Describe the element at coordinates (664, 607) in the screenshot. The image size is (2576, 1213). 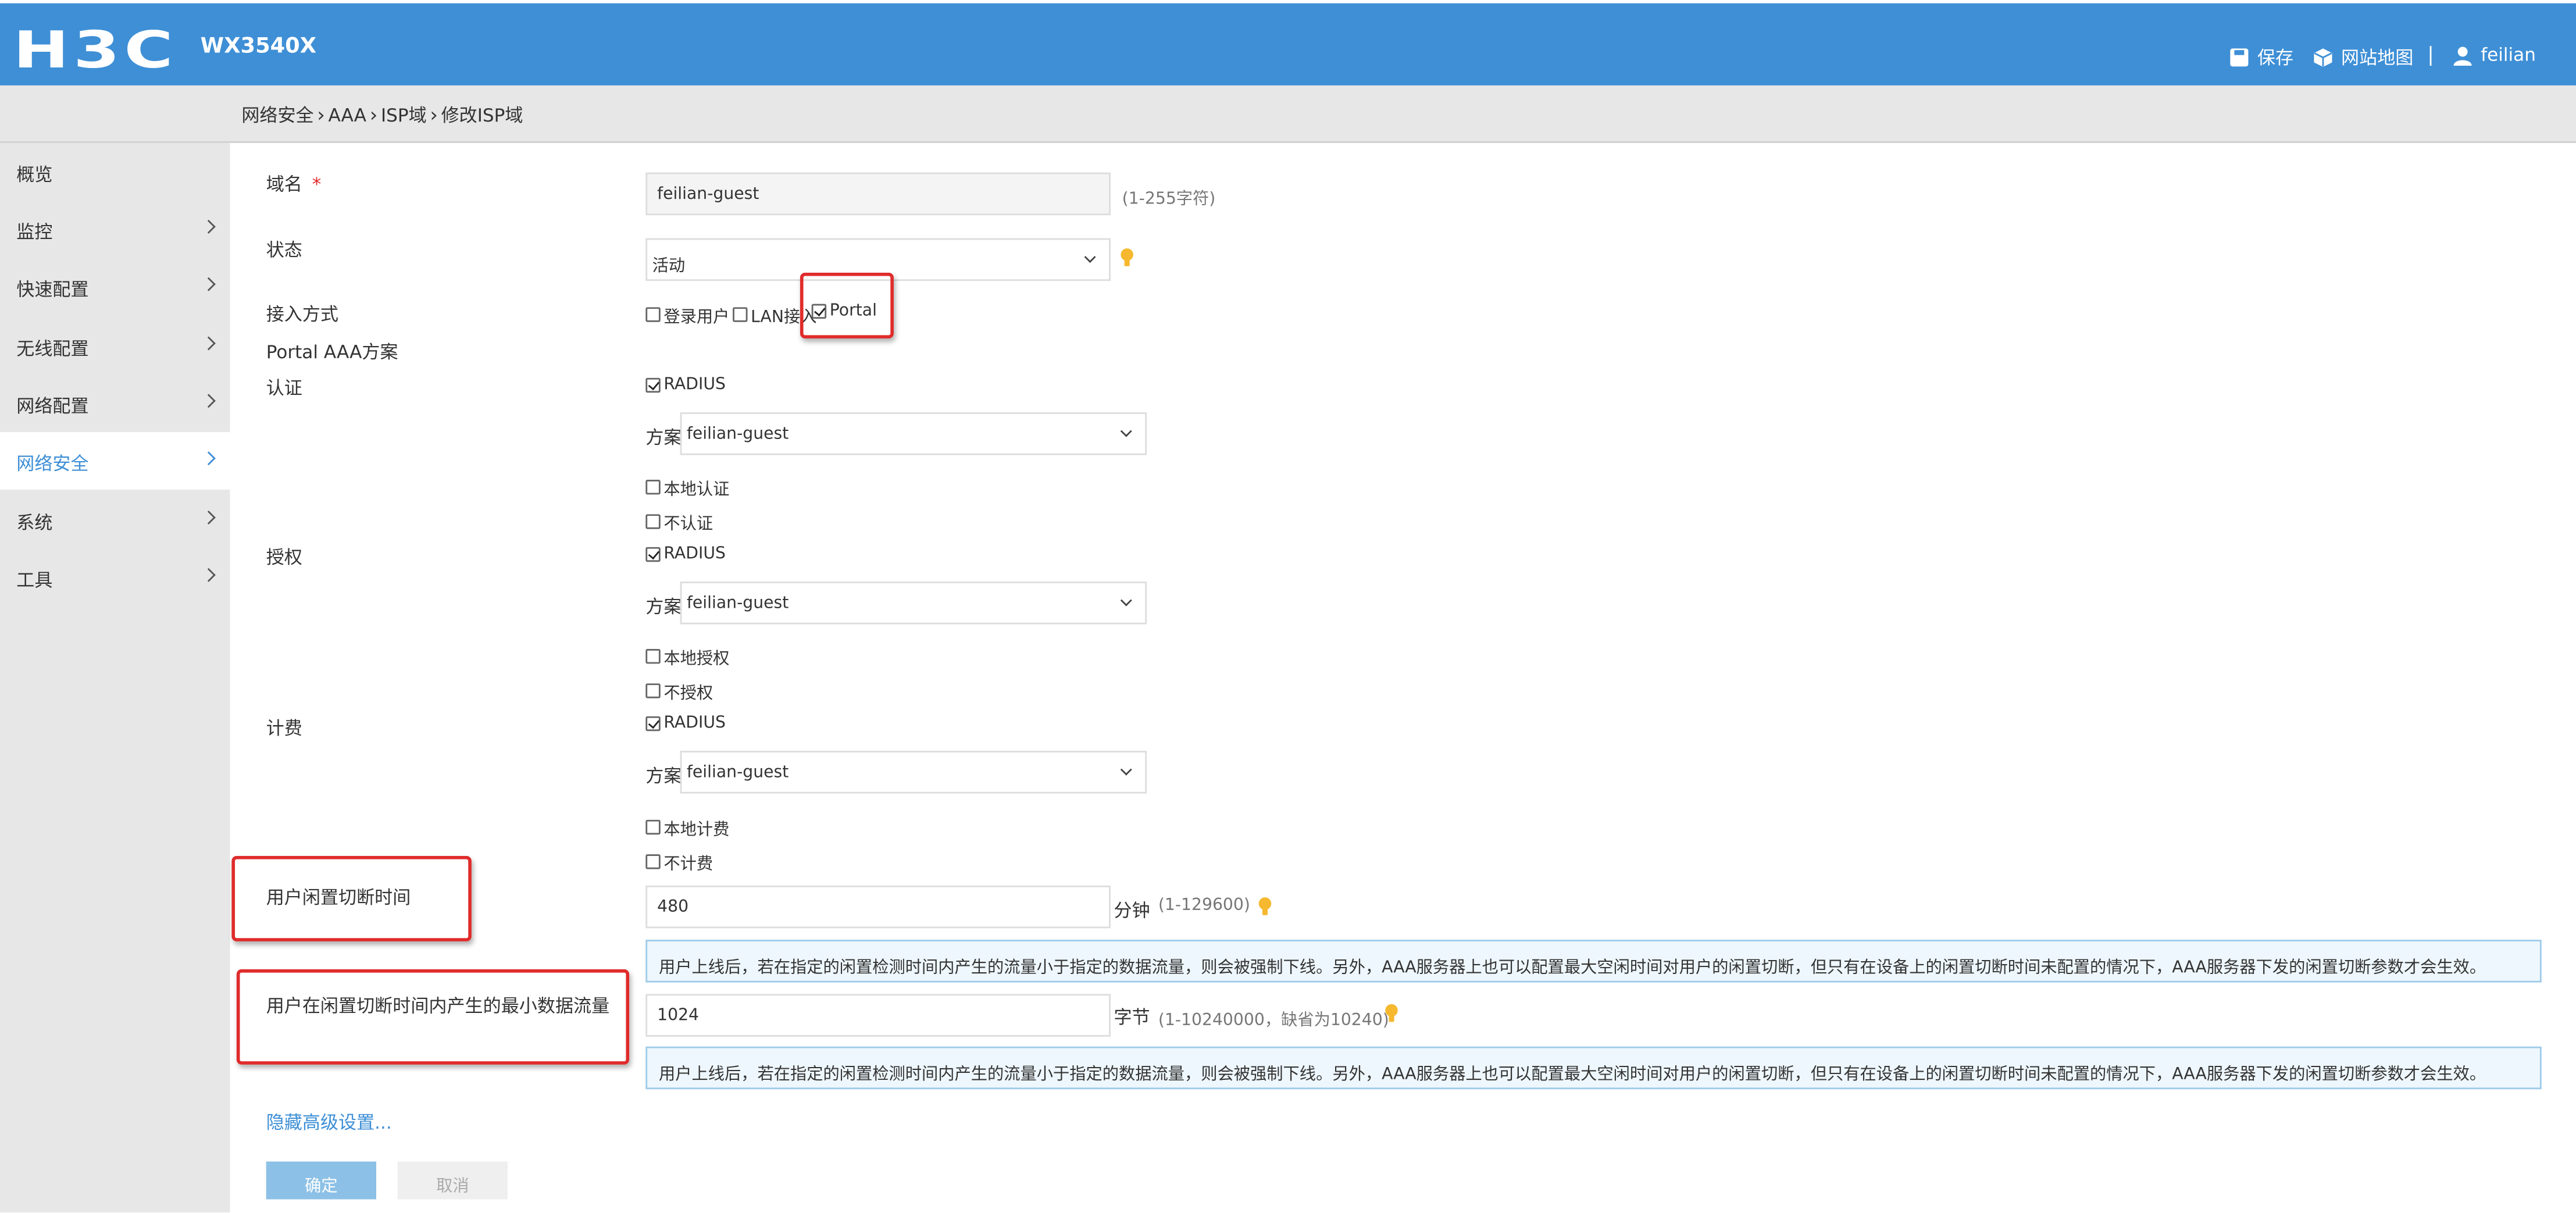
I see `authz-plan-label: 方案` at that location.